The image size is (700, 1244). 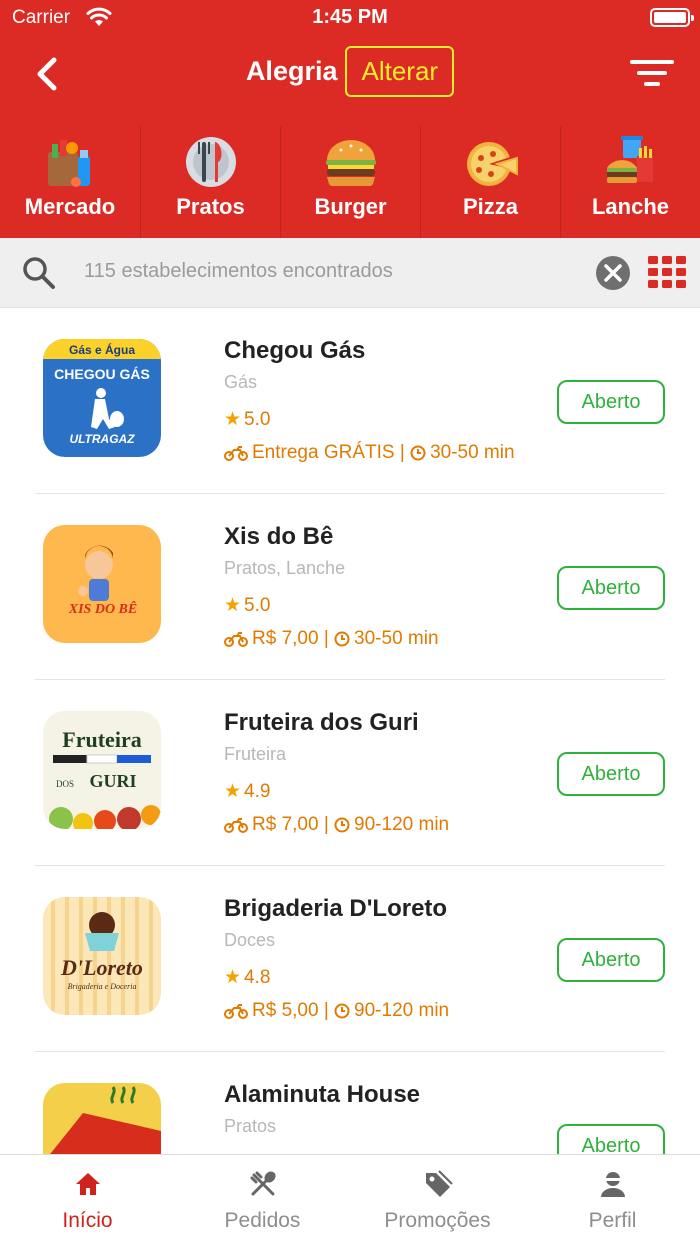 What do you see at coordinates (65, 784) in the screenshot?
I see `svg-text: DOS` at bounding box center [65, 784].